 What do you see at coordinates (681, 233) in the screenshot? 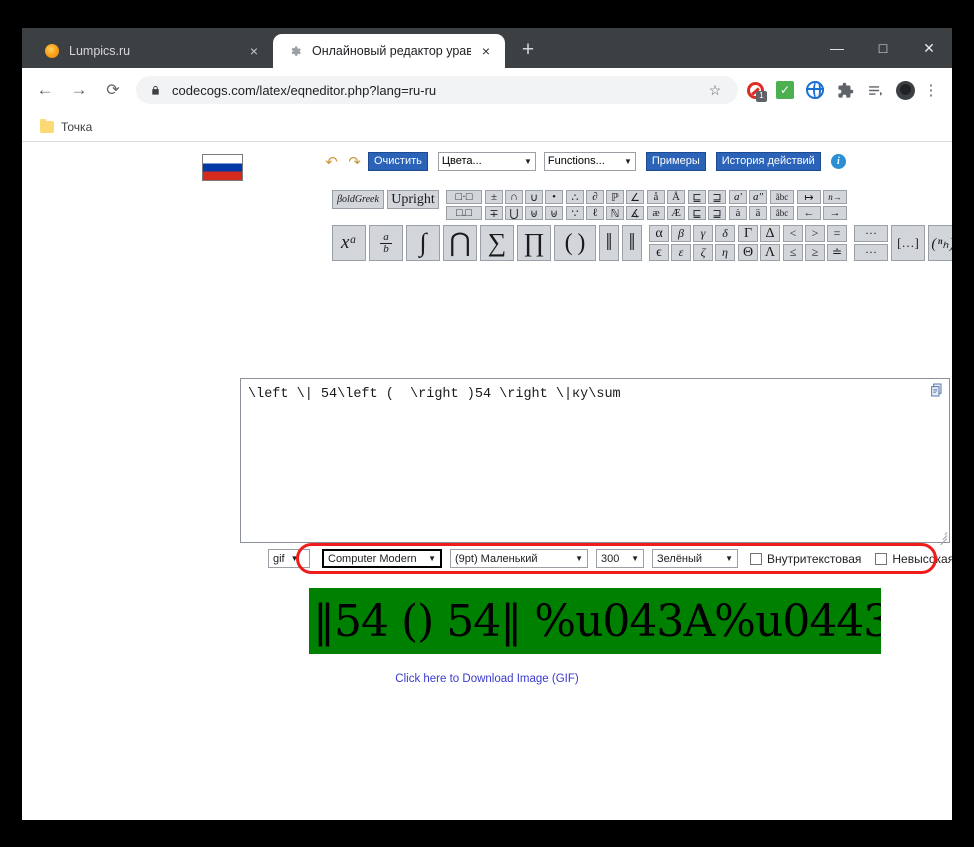
I see `palette-cell: β` at bounding box center [681, 233].